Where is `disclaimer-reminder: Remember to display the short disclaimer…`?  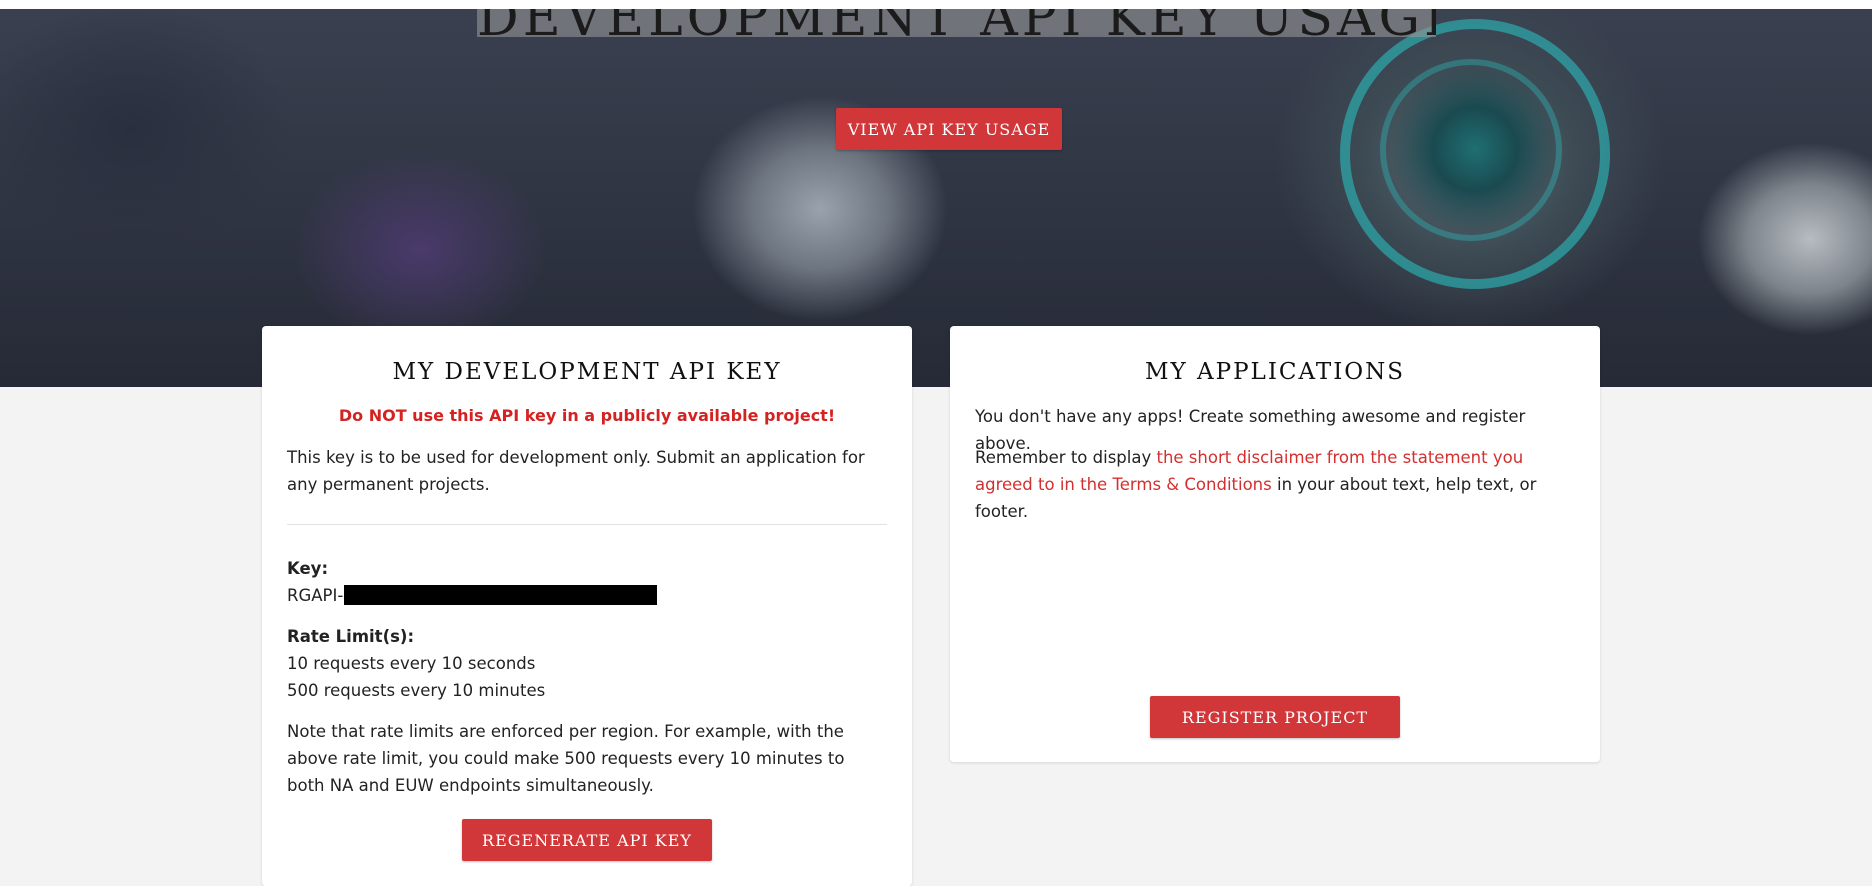 disclaimer-reminder: Remember to display the short disclaimer… is located at coordinates (1275, 484).